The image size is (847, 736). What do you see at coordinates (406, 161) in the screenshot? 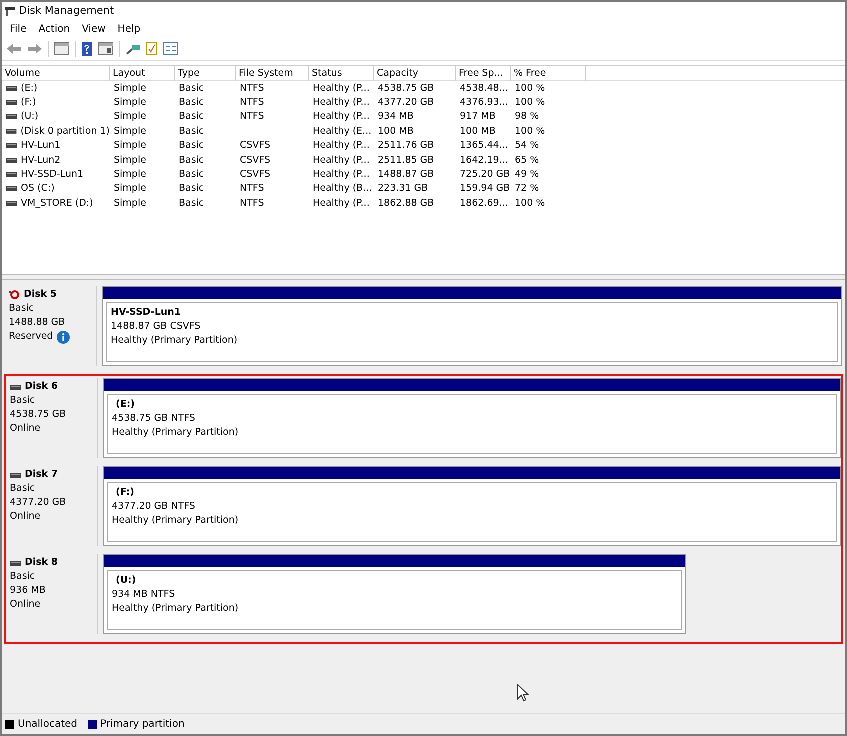
I see `table-cell-text: 2511.85 GB` at bounding box center [406, 161].